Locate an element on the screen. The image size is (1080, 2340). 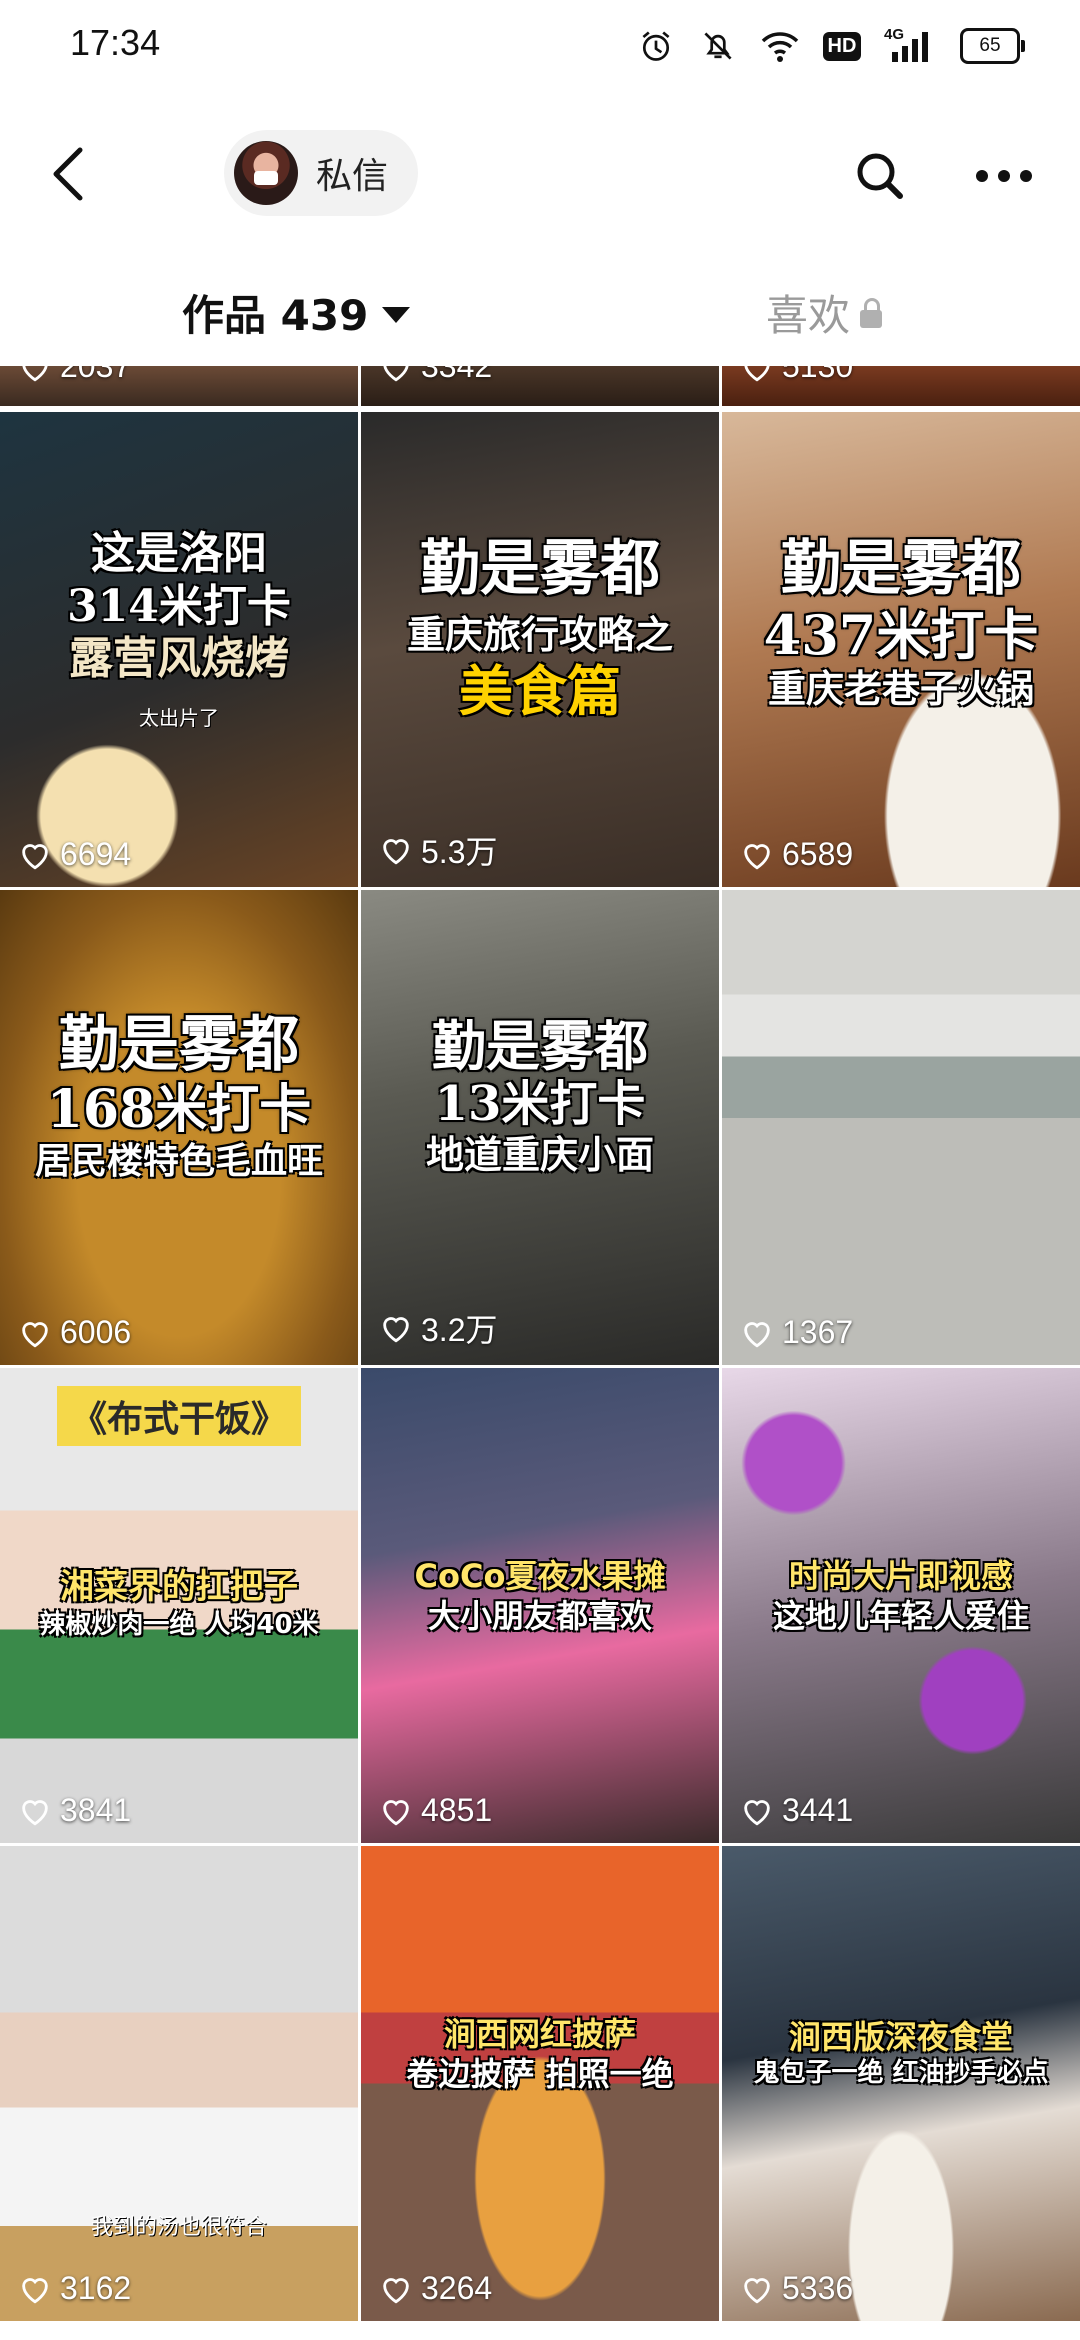
video-tile: 这是洛阳 314米打卡 露营风烧烤 太出片了 6694 is located at coordinates (179, 649).